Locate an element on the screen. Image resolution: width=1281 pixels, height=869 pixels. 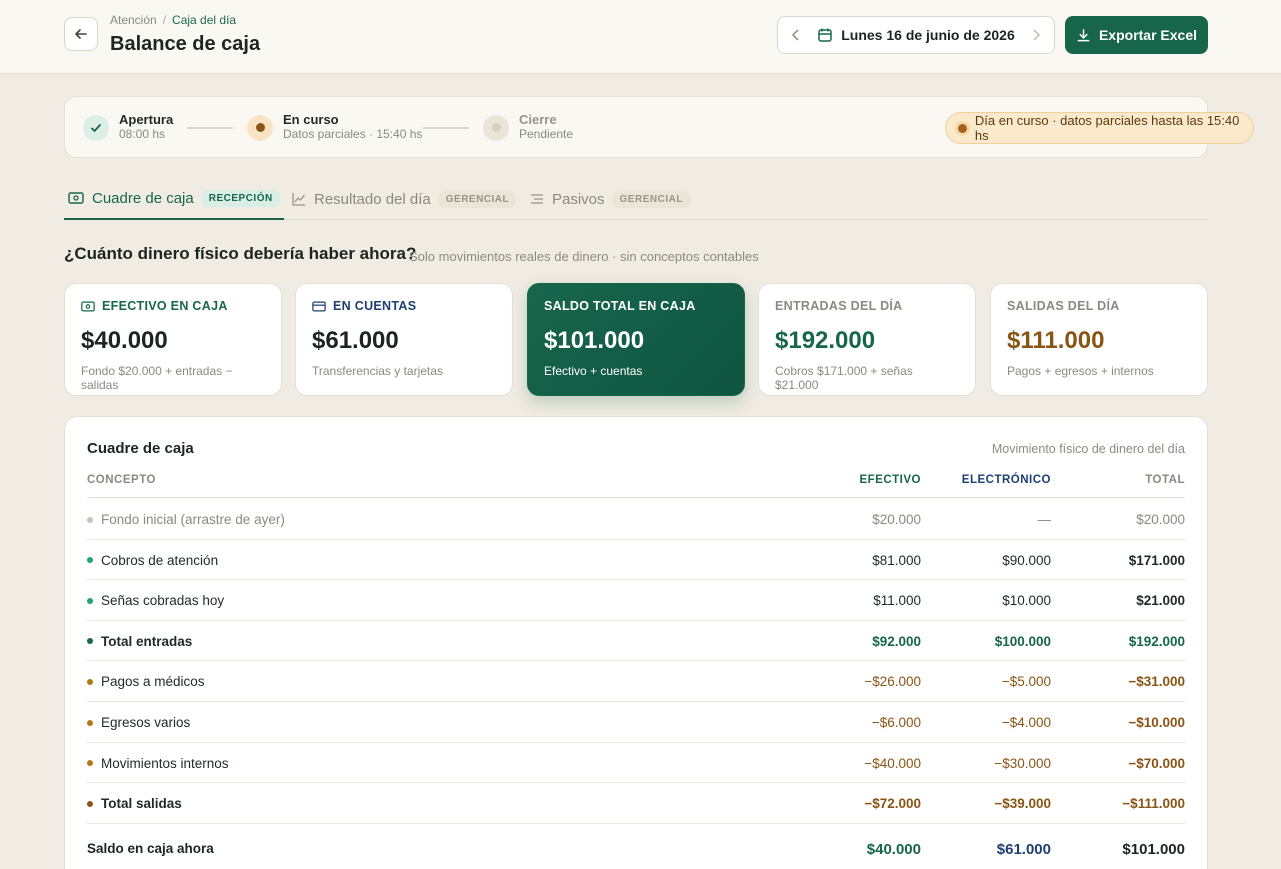
progress-dot-icon is located at coordinates (260, 127).